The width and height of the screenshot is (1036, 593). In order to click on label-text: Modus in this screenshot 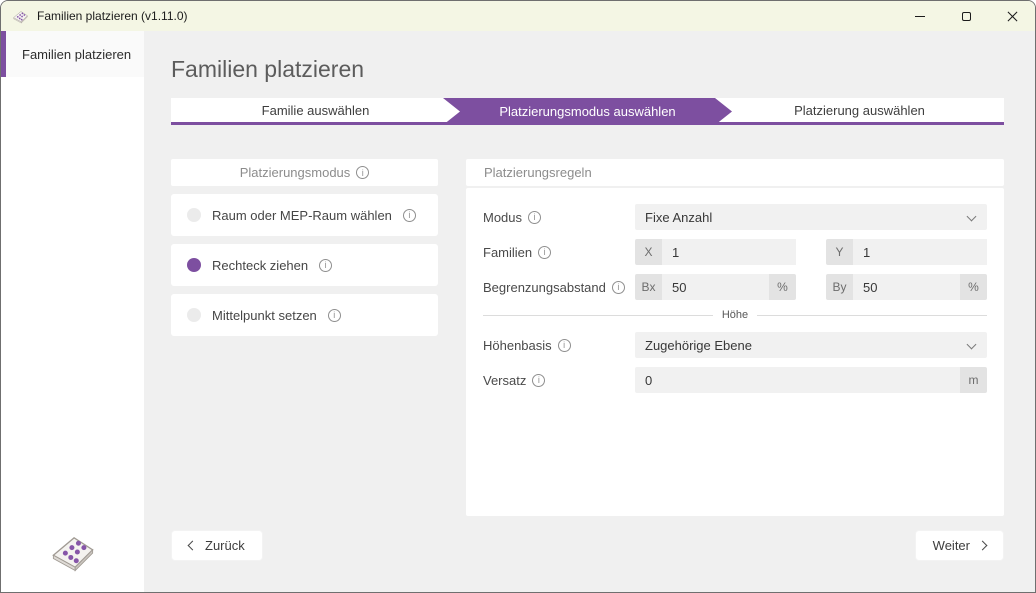, I will do `click(503, 217)`.